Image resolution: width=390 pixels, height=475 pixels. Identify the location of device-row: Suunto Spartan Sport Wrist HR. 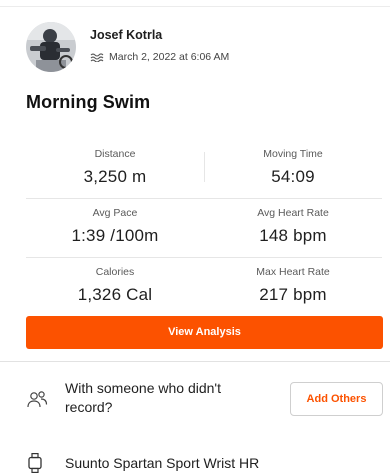
(204, 464).